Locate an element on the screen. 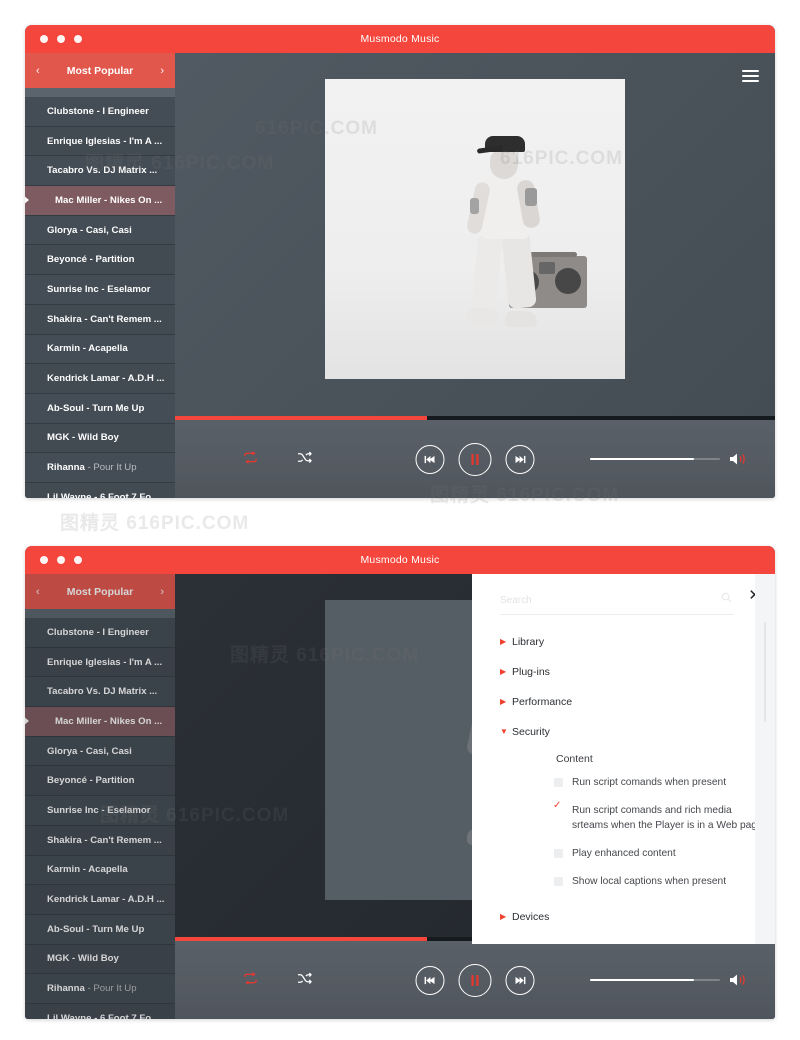 The width and height of the screenshot is (800, 1040). settings-checkbox-row: Run script comands when present is located at coordinates (659, 782).